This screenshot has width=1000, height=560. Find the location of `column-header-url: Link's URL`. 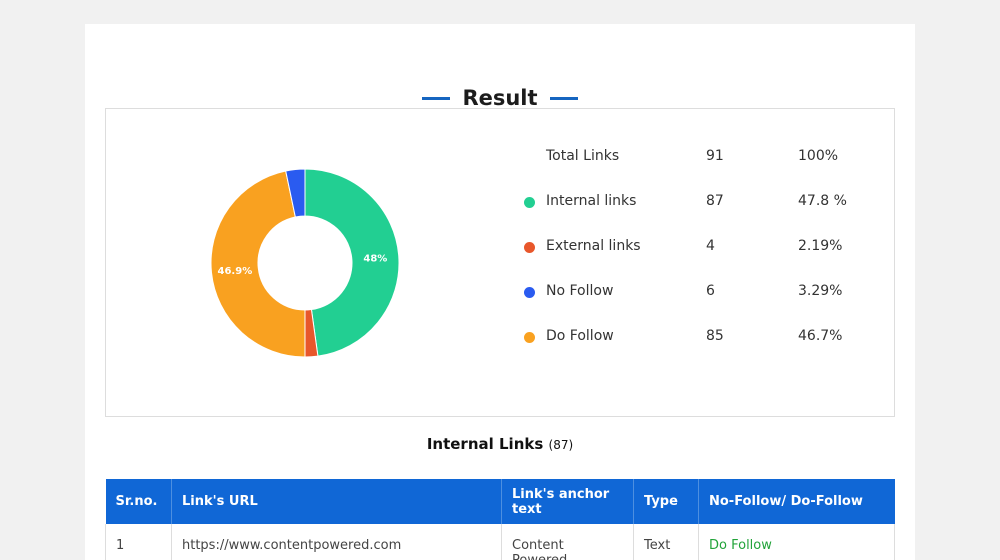

column-header-url: Link's URL is located at coordinates (336, 501).